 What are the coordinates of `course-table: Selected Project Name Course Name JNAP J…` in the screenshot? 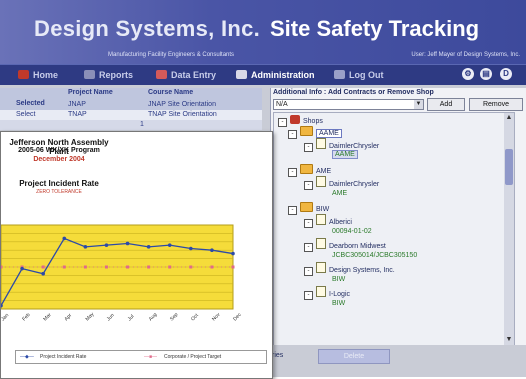 It's located at (131, 109).